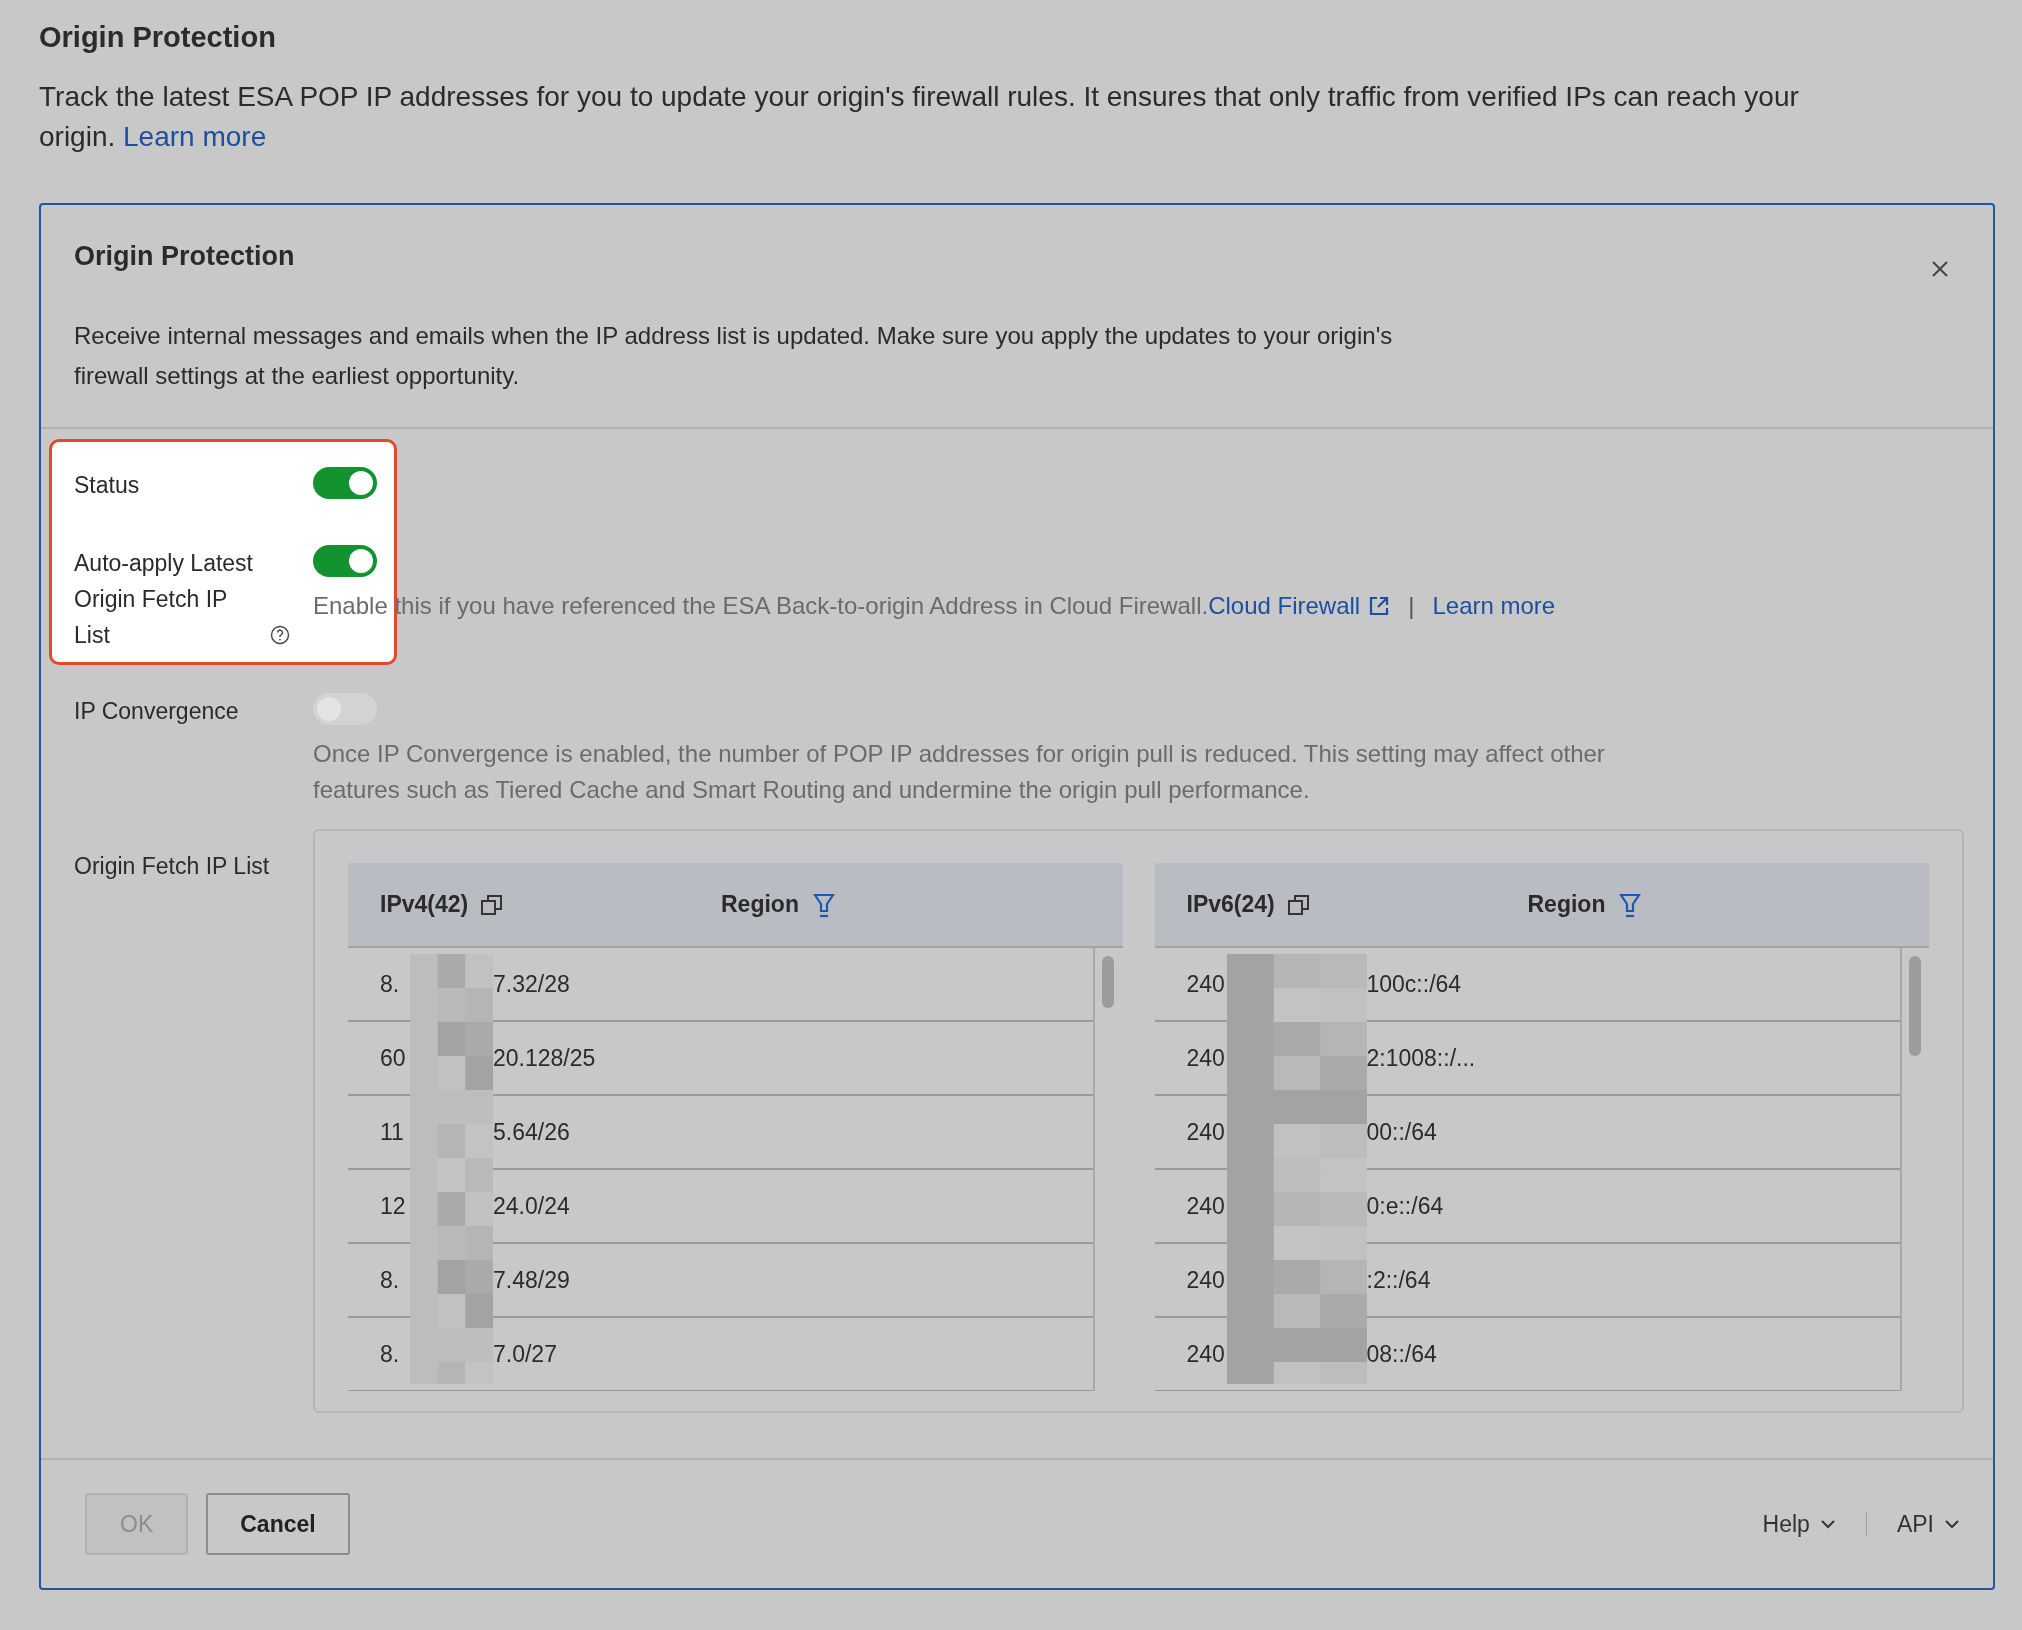 This screenshot has height=1630, width=2022. I want to click on ip-suffix: 7.48/29, so click(531, 1280).